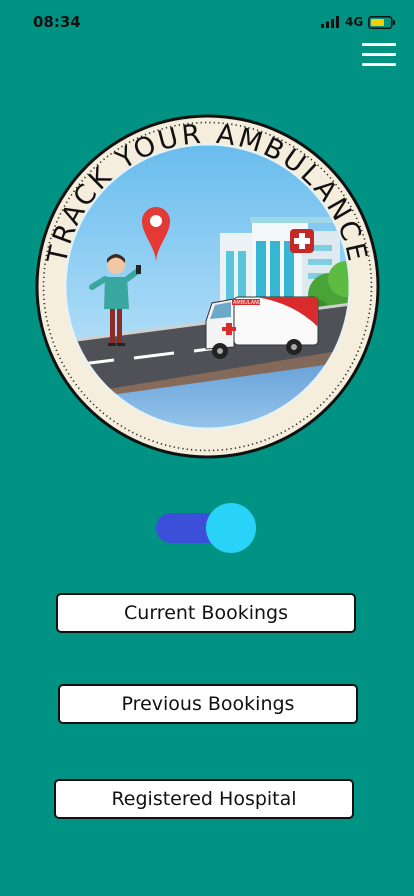 This screenshot has width=414, height=896. I want to click on signal-icon, so click(330, 22).